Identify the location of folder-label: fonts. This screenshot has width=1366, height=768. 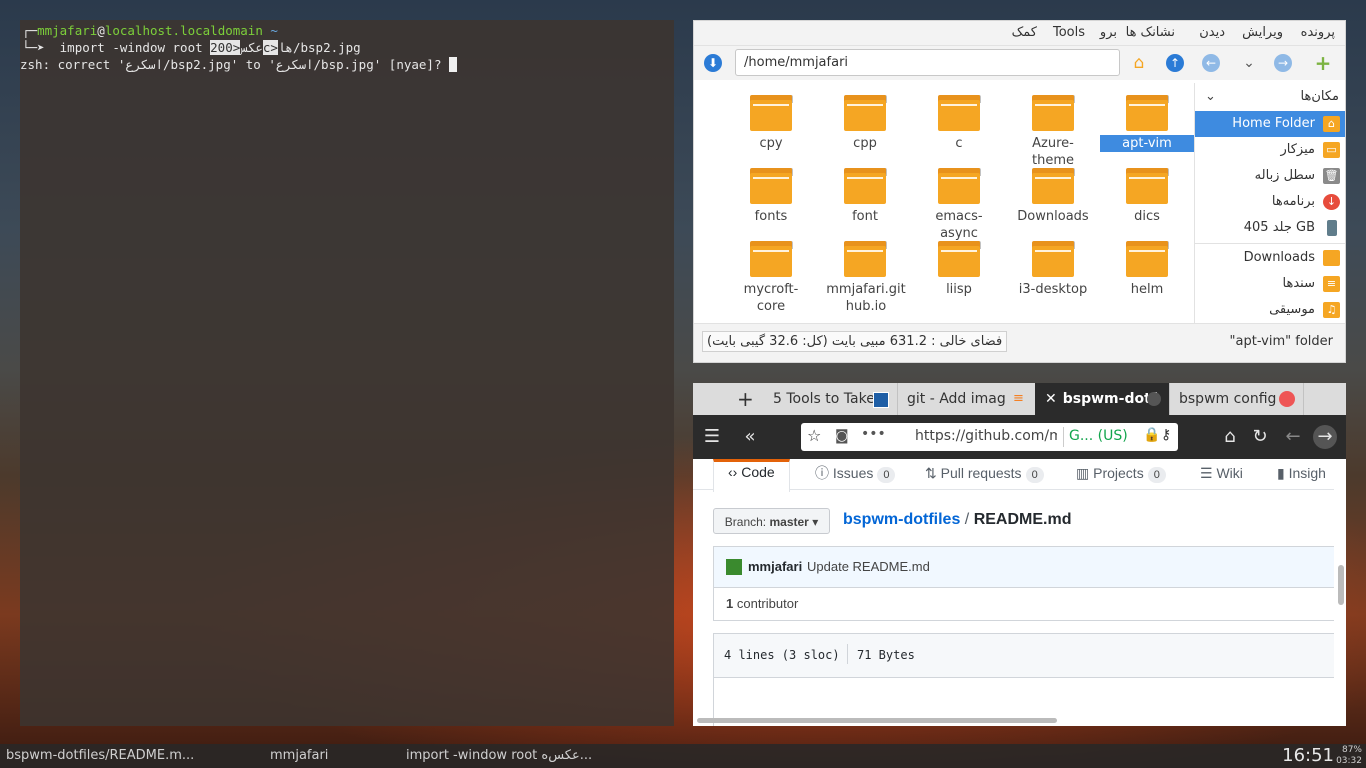
(771, 216).